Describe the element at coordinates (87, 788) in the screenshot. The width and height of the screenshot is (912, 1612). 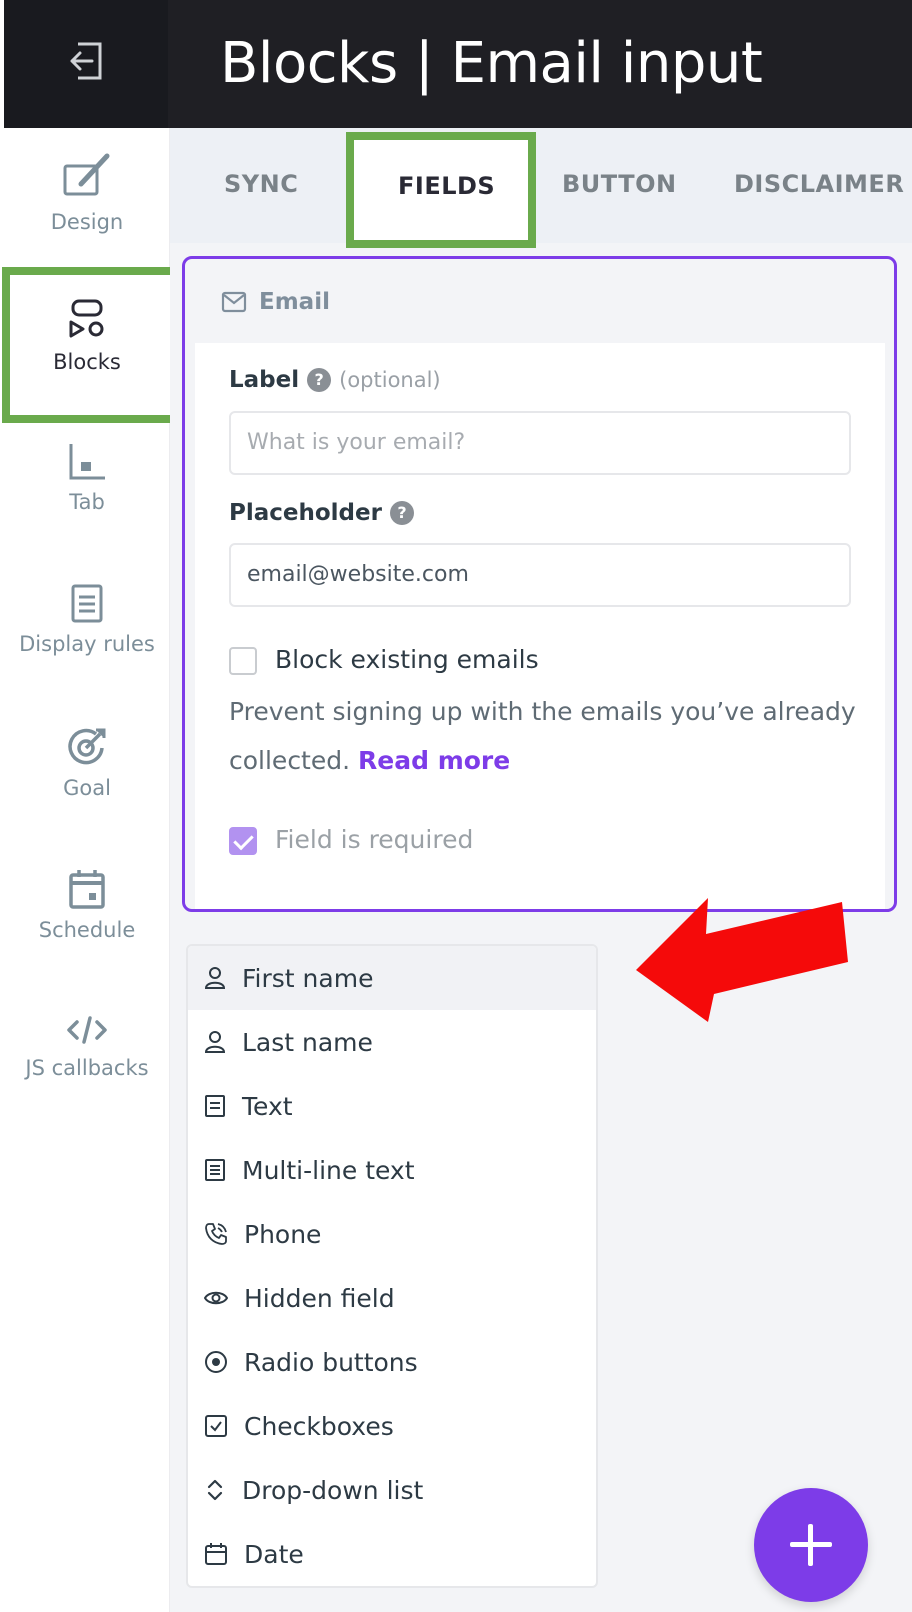
I see `sidebar-item-label: Goal` at that location.